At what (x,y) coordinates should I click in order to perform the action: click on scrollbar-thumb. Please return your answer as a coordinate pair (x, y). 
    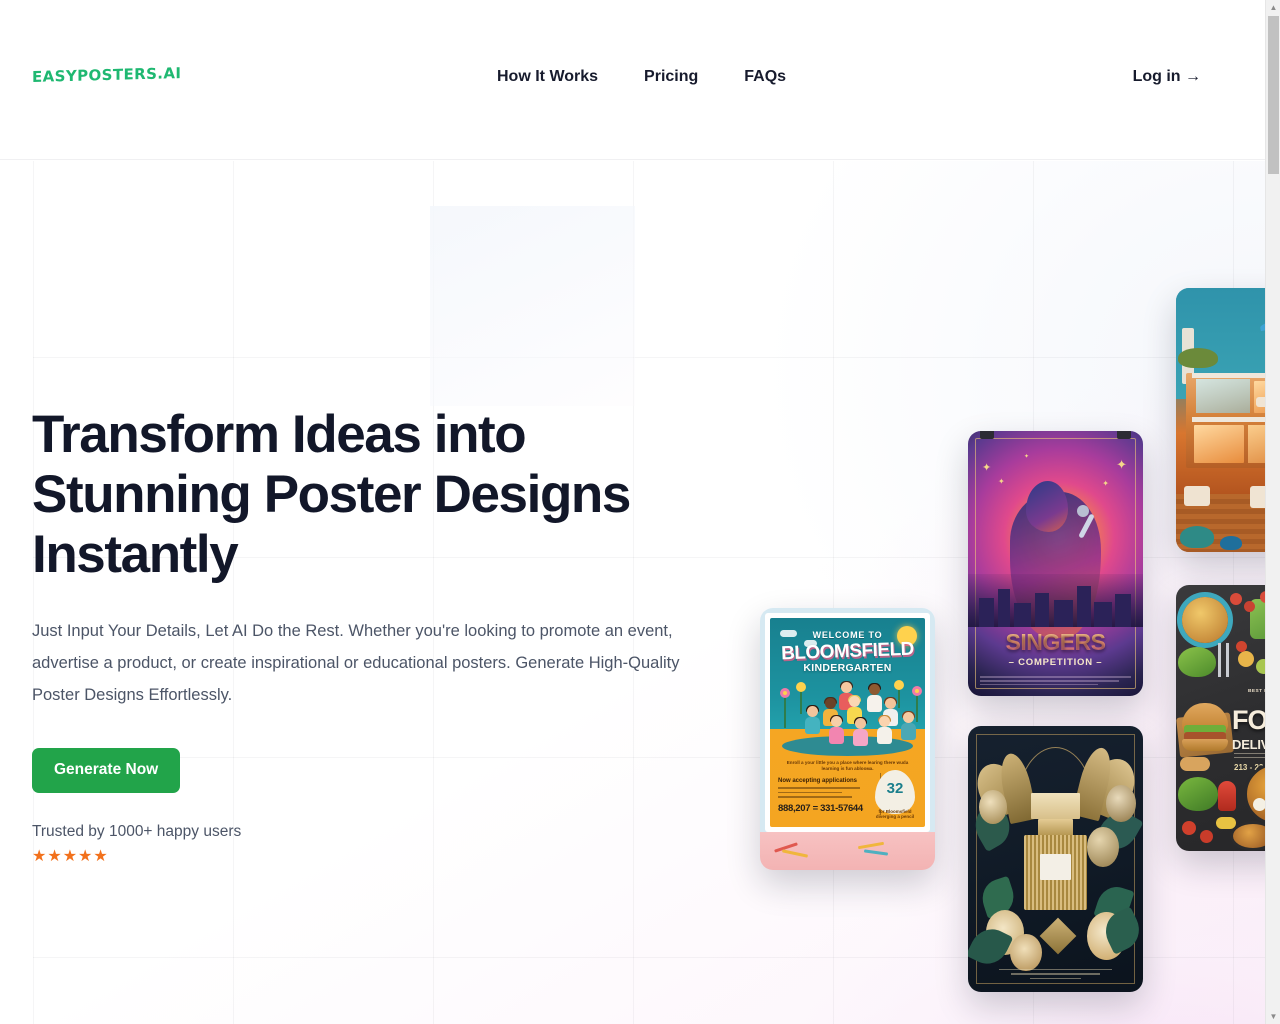
    Looking at the image, I should click on (1273, 95).